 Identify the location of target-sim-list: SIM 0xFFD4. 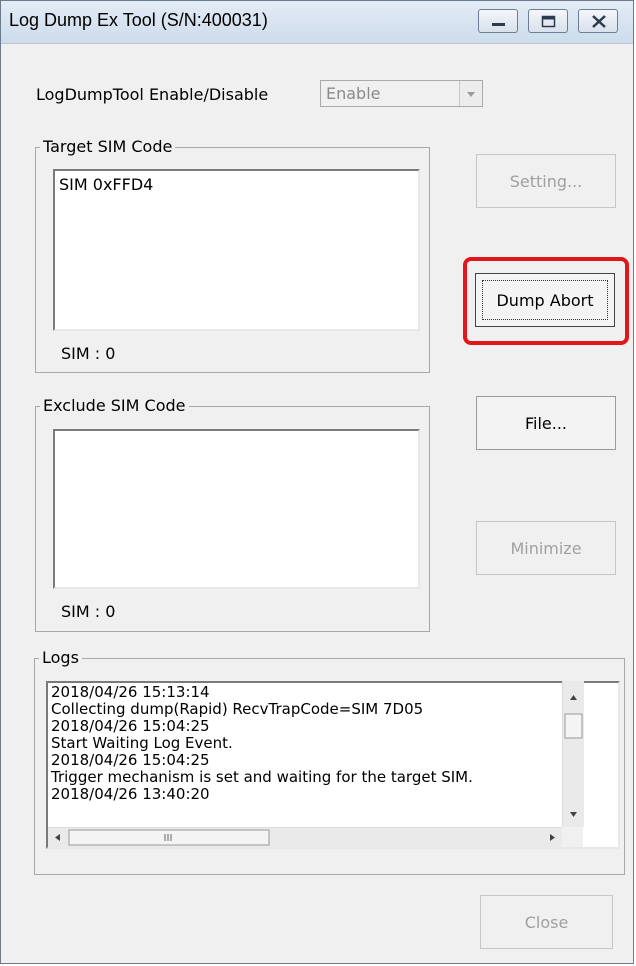
(236, 250).